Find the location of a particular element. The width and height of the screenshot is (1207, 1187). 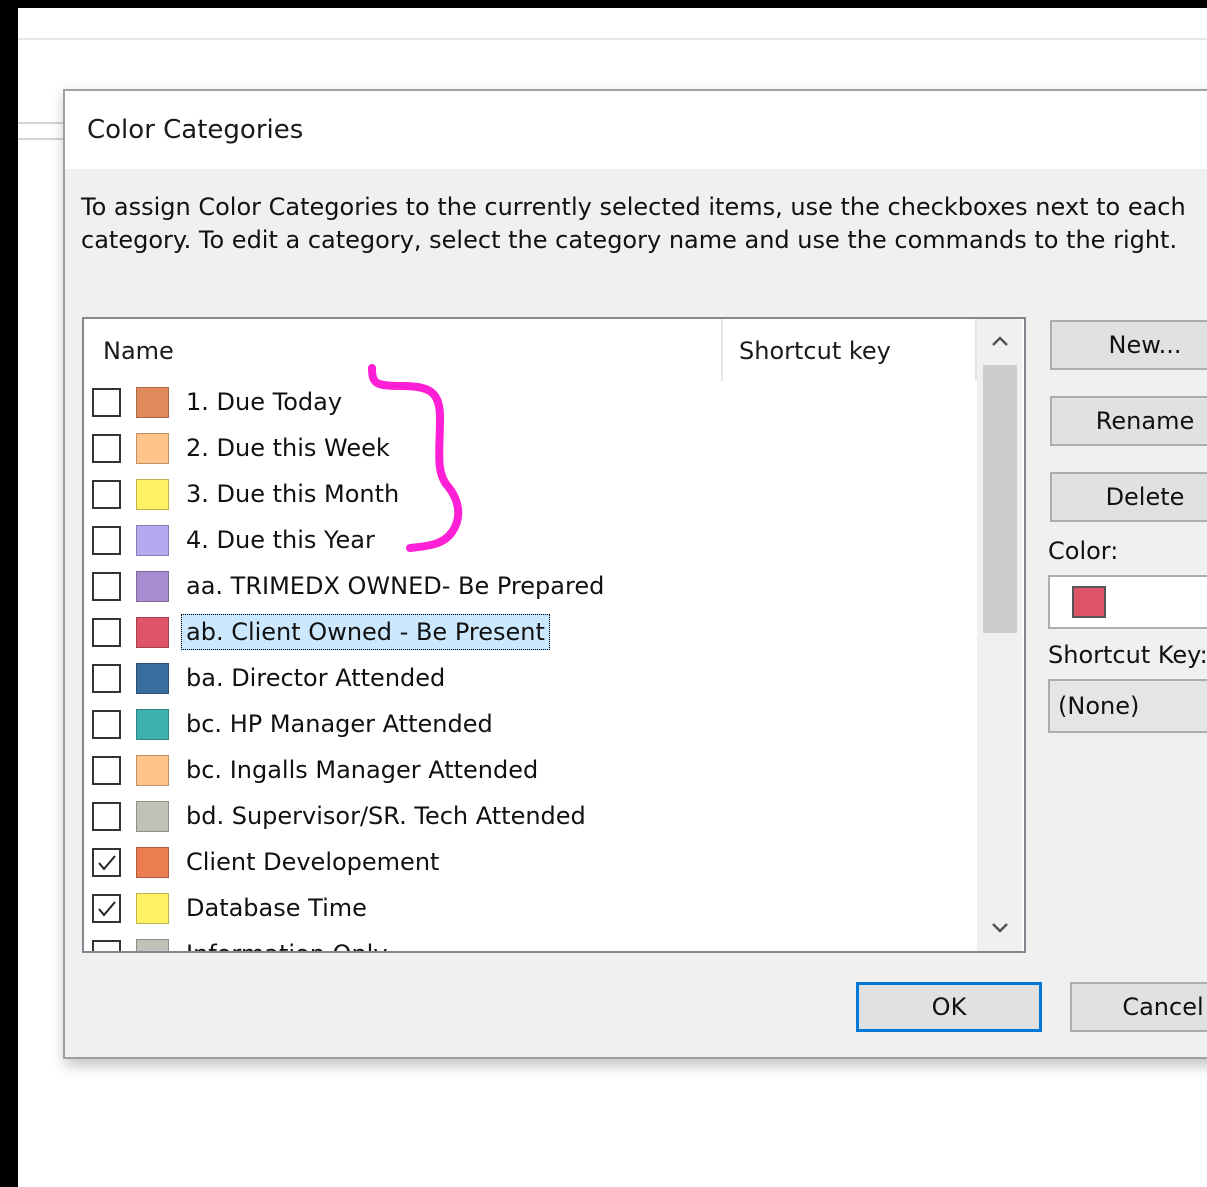

dialog-title: Color Categories is located at coordinates (195, 130).